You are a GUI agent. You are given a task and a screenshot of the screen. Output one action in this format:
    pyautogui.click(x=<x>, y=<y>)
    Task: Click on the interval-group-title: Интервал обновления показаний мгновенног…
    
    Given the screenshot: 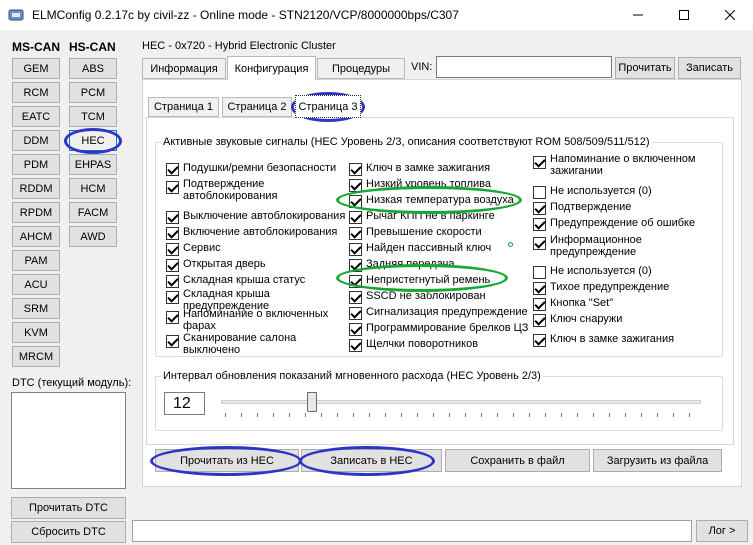 What is the action you would take?
    pyautogui.click(x=352, y=376)
    